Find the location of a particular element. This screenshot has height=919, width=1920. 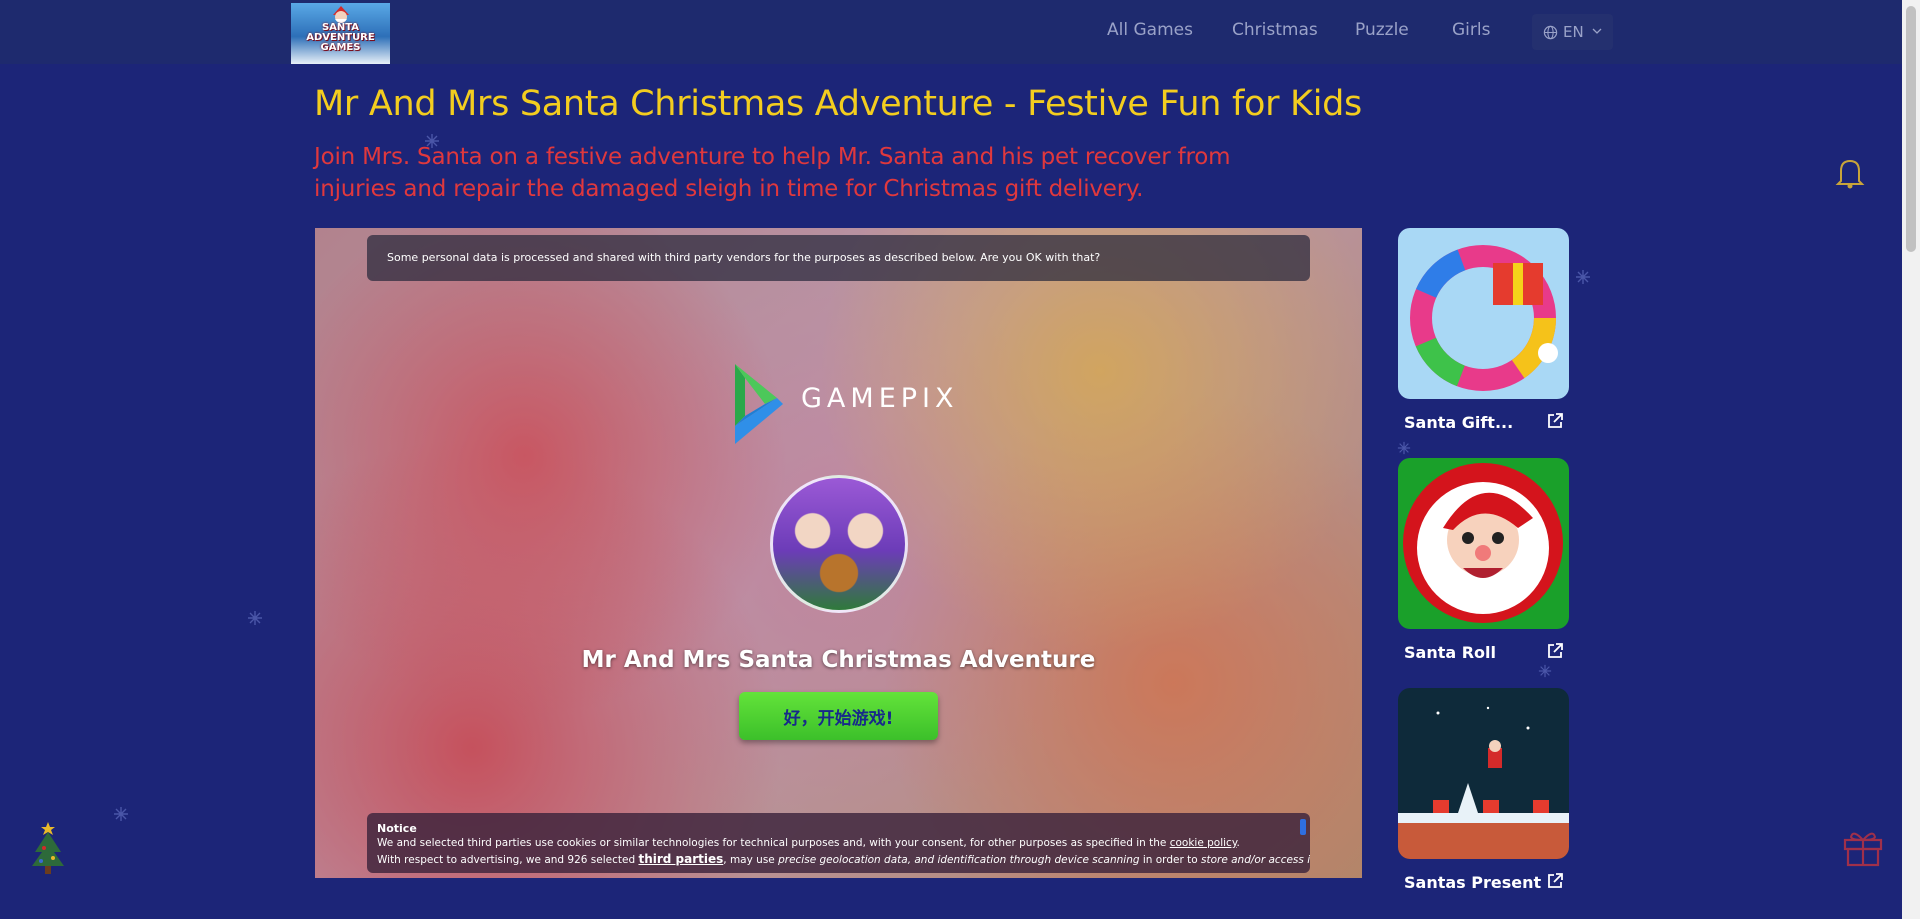

globe-icon is located at coordinates (1550, 32).